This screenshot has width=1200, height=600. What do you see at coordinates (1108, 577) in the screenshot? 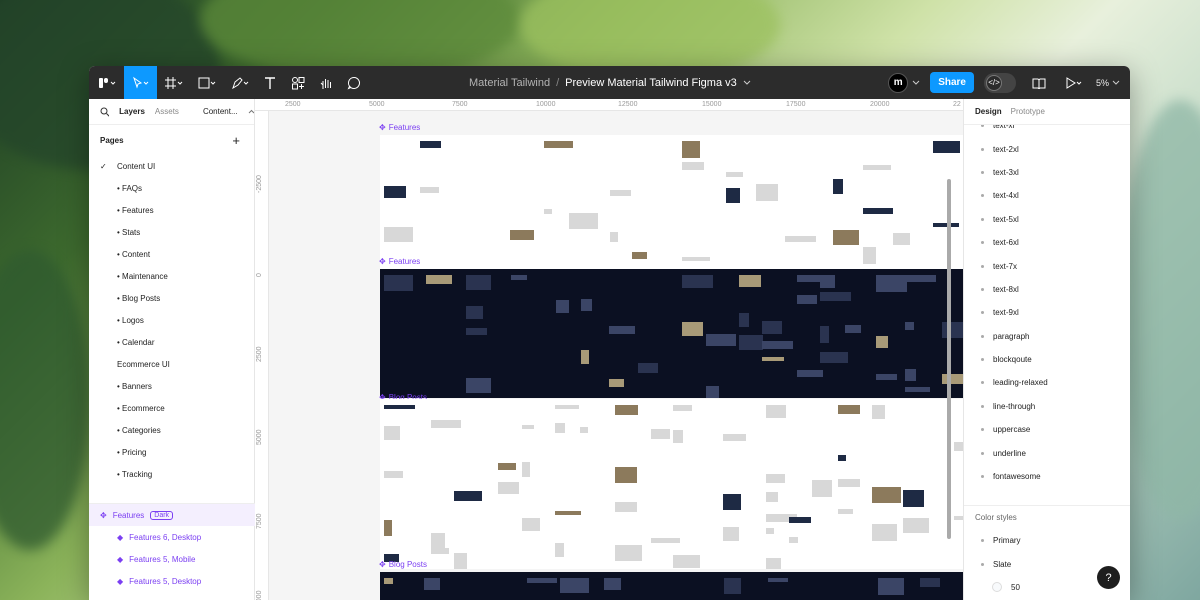
I see `help-button: ?` at bounding box center [1108, 577].